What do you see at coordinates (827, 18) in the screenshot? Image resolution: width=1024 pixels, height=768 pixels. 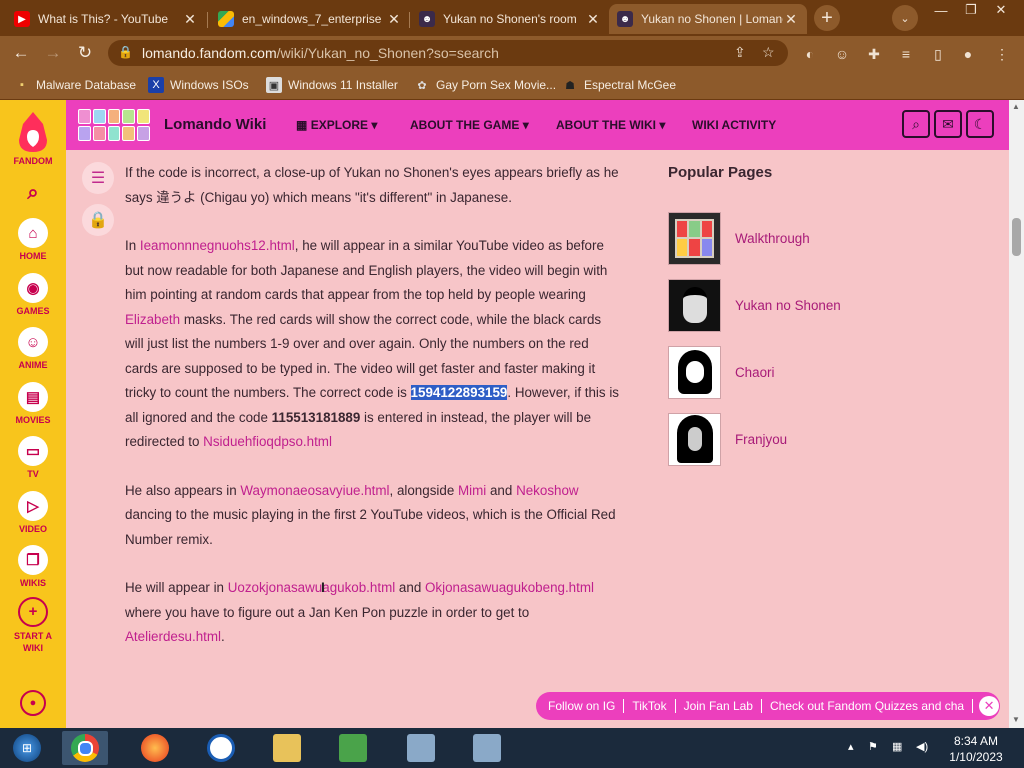 I see `new-tab-button: +` at bounding box center [827, 18].